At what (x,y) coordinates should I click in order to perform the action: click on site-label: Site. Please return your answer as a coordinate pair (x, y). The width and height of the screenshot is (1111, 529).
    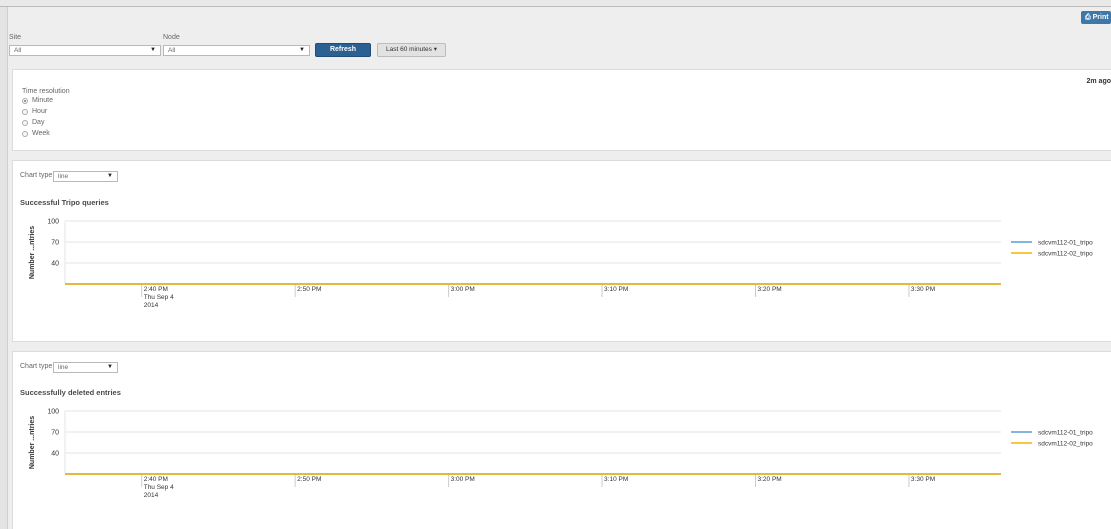
    Looking at the image, I should click on (15, 37).